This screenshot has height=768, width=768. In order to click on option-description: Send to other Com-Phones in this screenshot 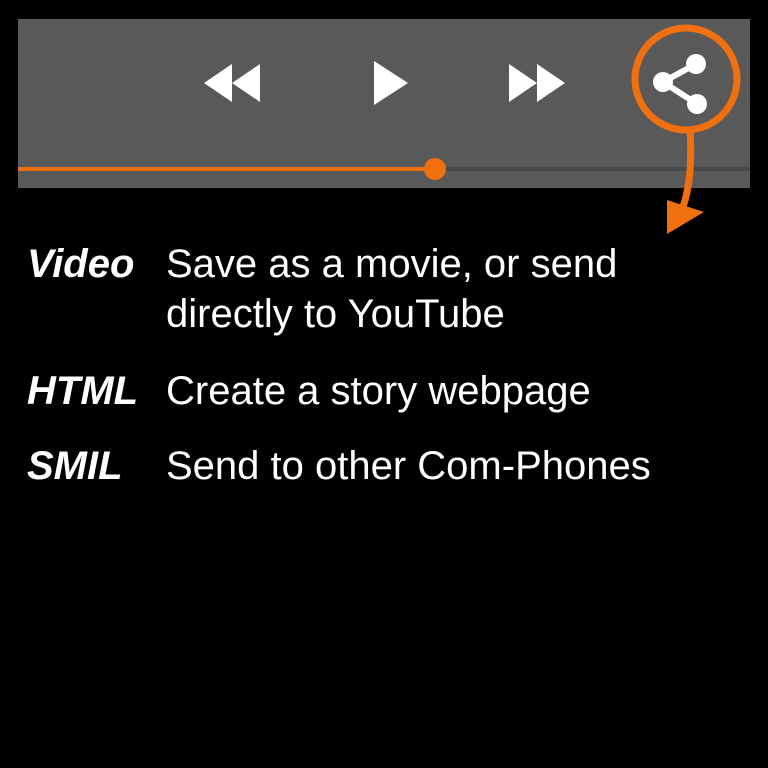, I will do `click(408, 466)`.